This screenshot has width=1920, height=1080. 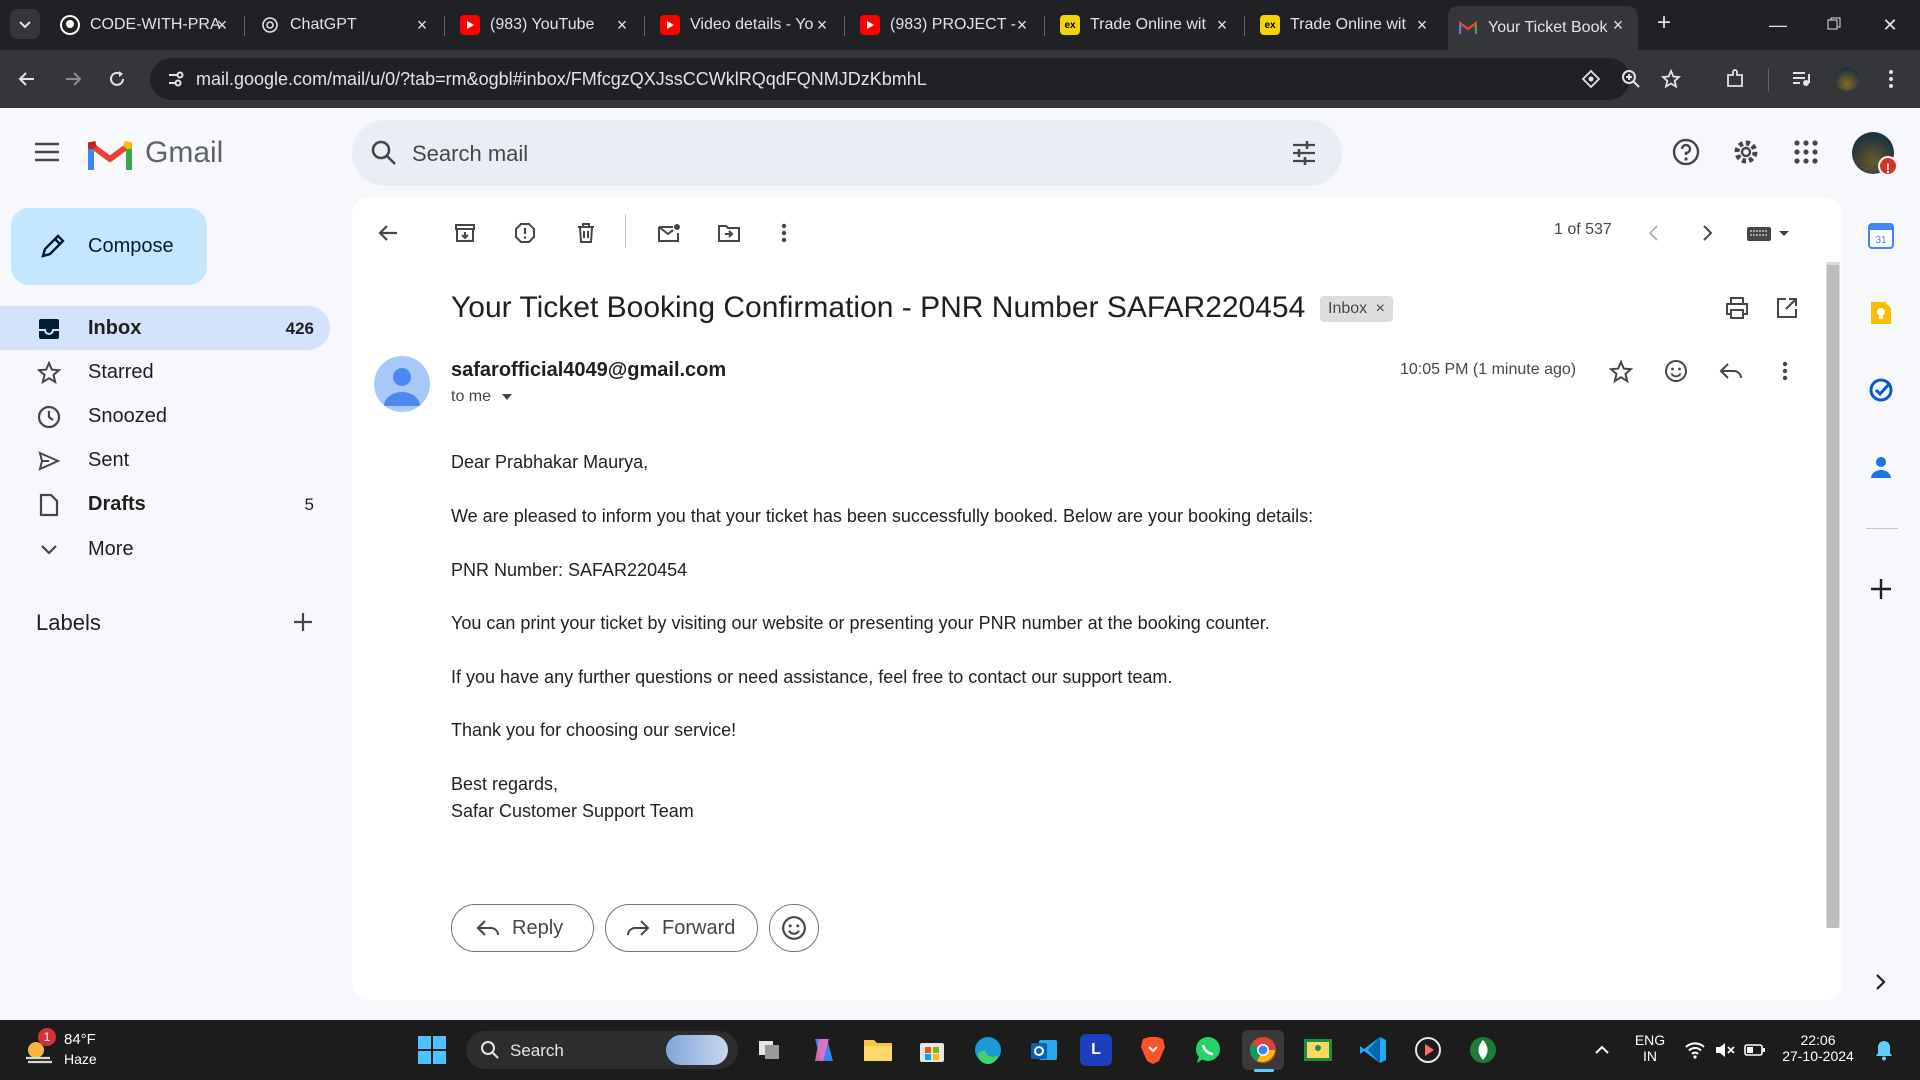 I want to click on contacts-app-button, so click(x=1881, y=467).